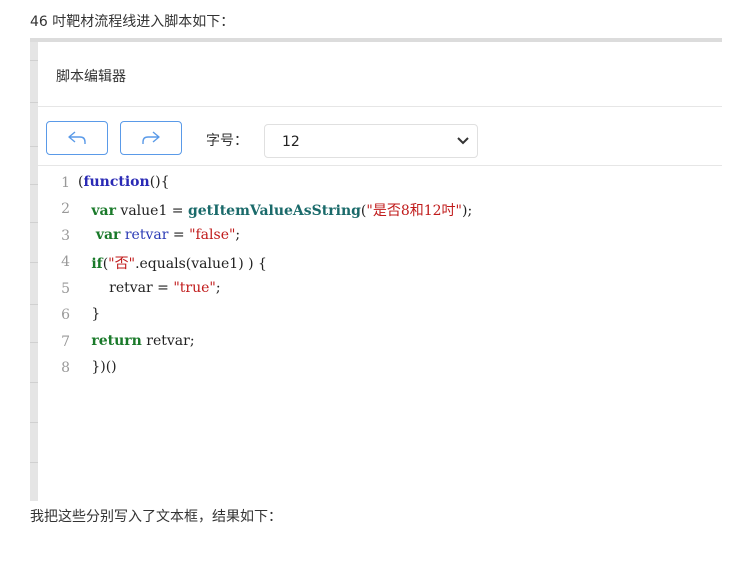 This screenshot has height=563, width=745. I want to click on code-line: 8 })(), so click(380, 369).